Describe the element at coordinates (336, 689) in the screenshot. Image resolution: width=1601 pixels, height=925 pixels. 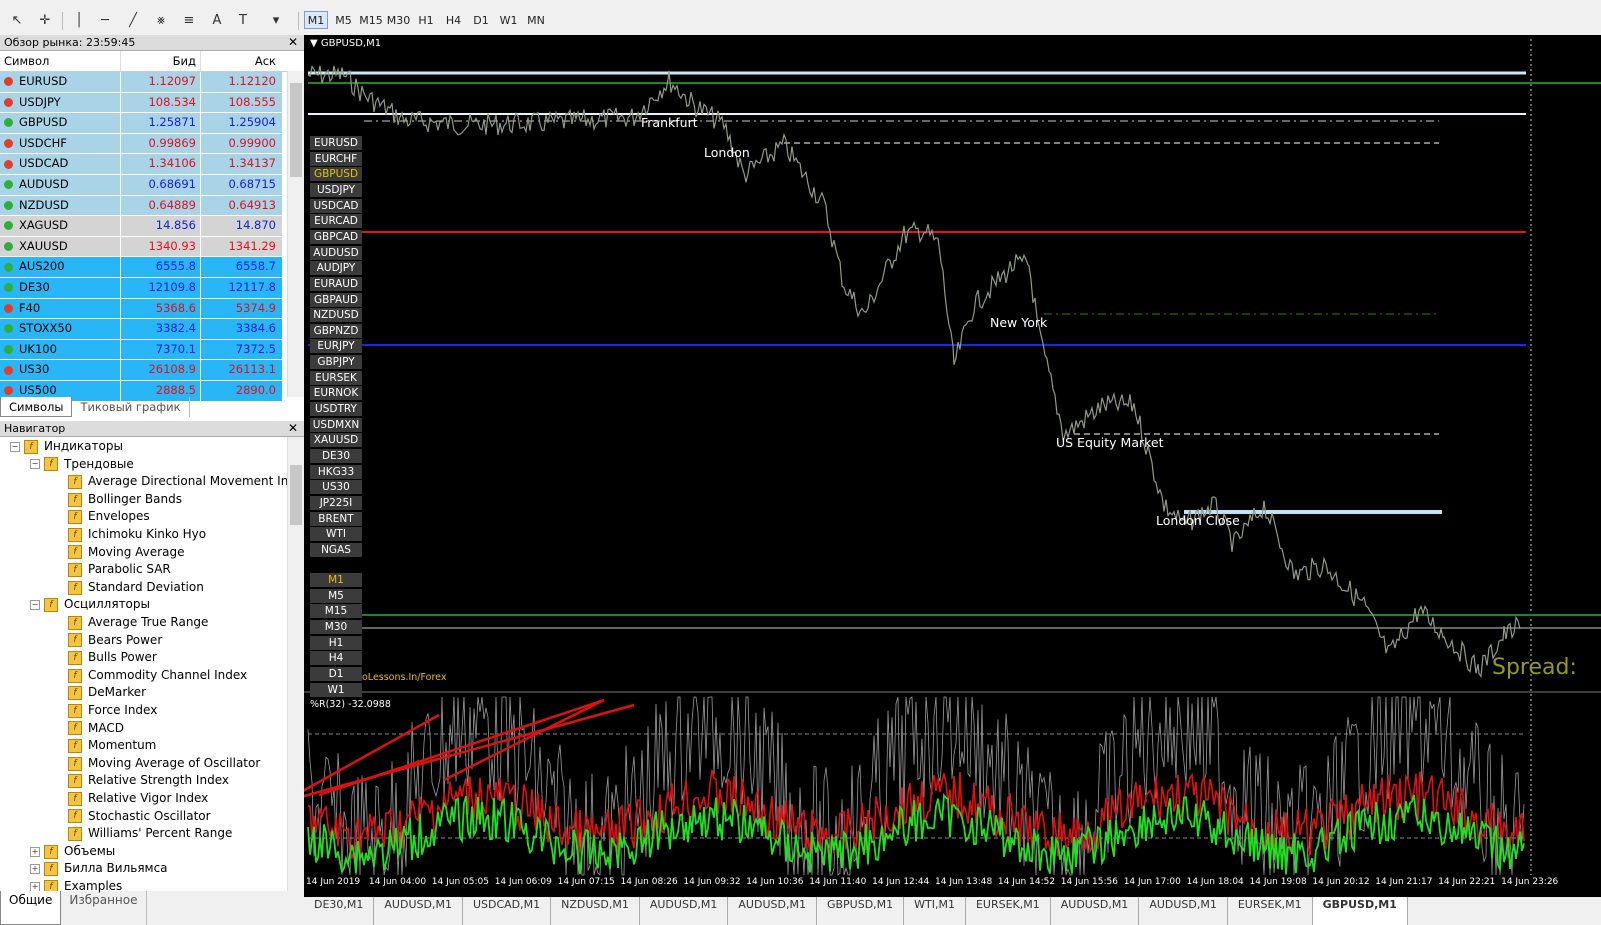
I see `chart-timeframe-button-w1: W1` at that location.